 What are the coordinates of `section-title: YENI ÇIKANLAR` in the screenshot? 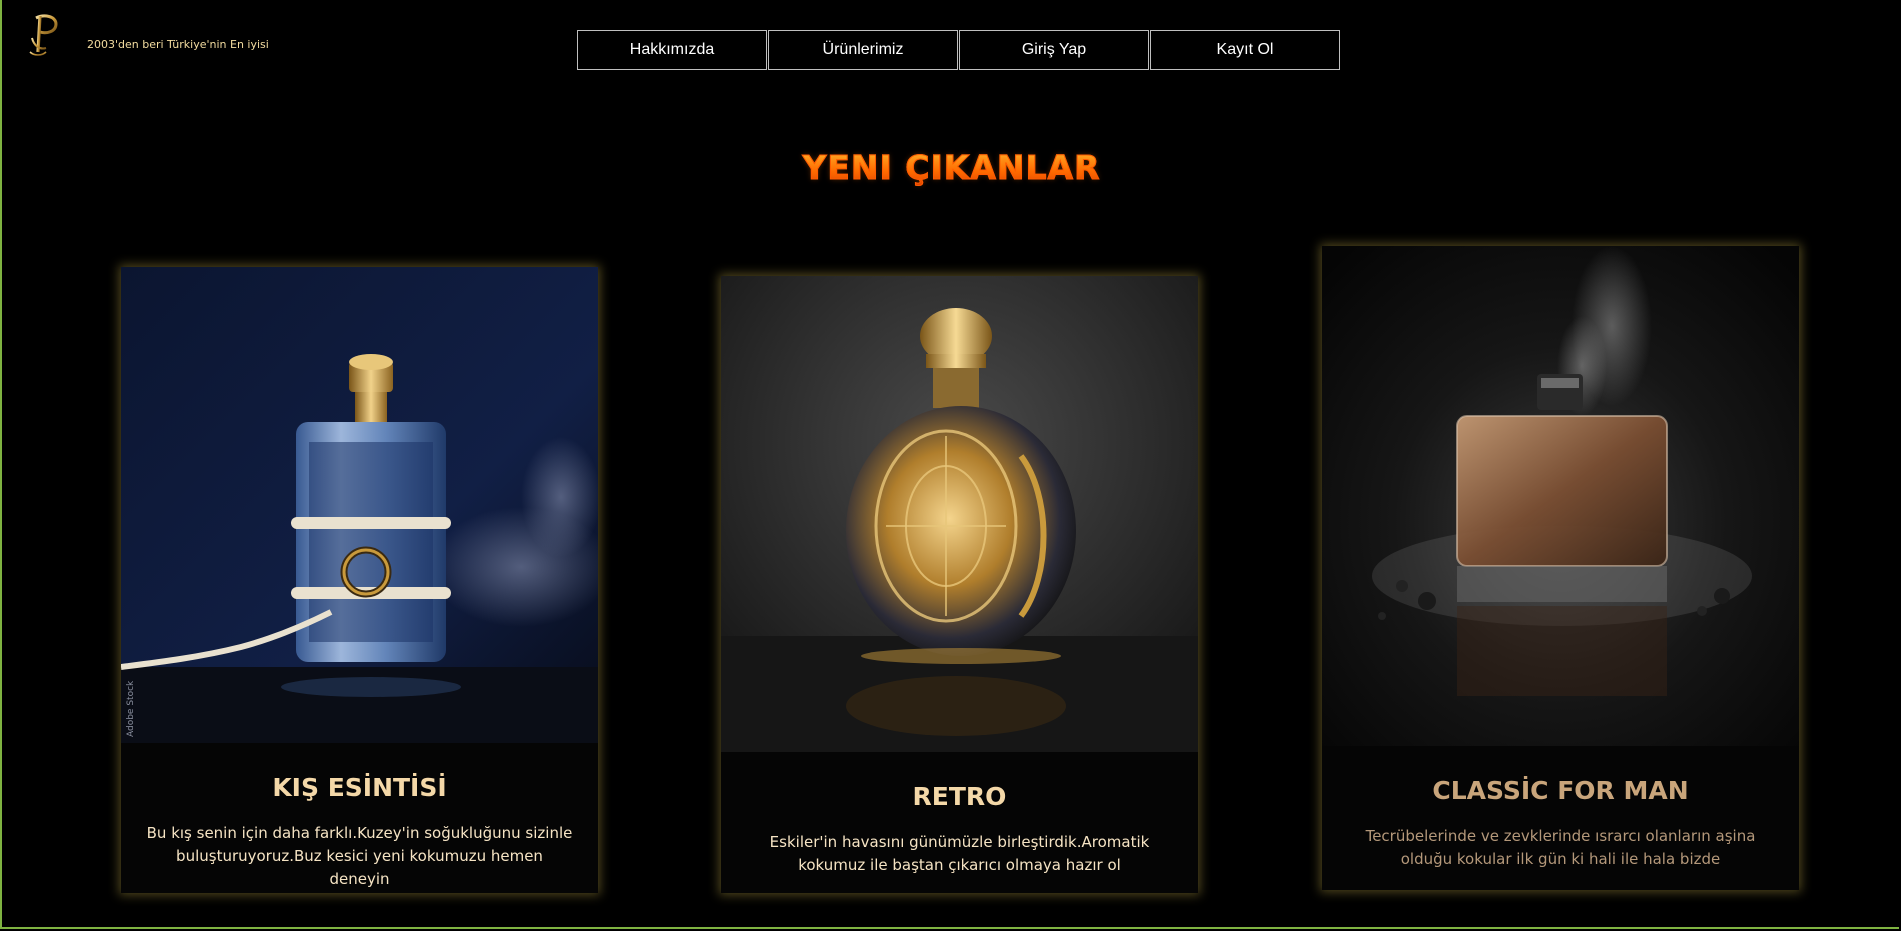 It's located at (951, 168).